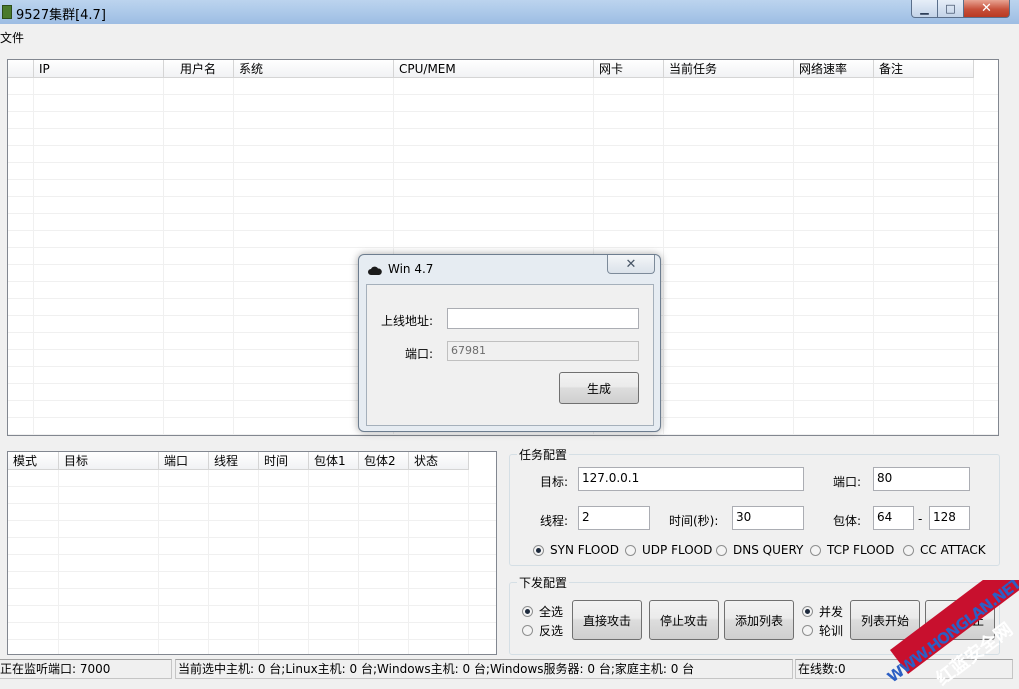 This screenshot has height=689, width=1019. What do you see at coordinates (494, 69) in the screenshot?
I see `host-col-cpu-mem: CPU/MEM` at bounding box center [494, 69].